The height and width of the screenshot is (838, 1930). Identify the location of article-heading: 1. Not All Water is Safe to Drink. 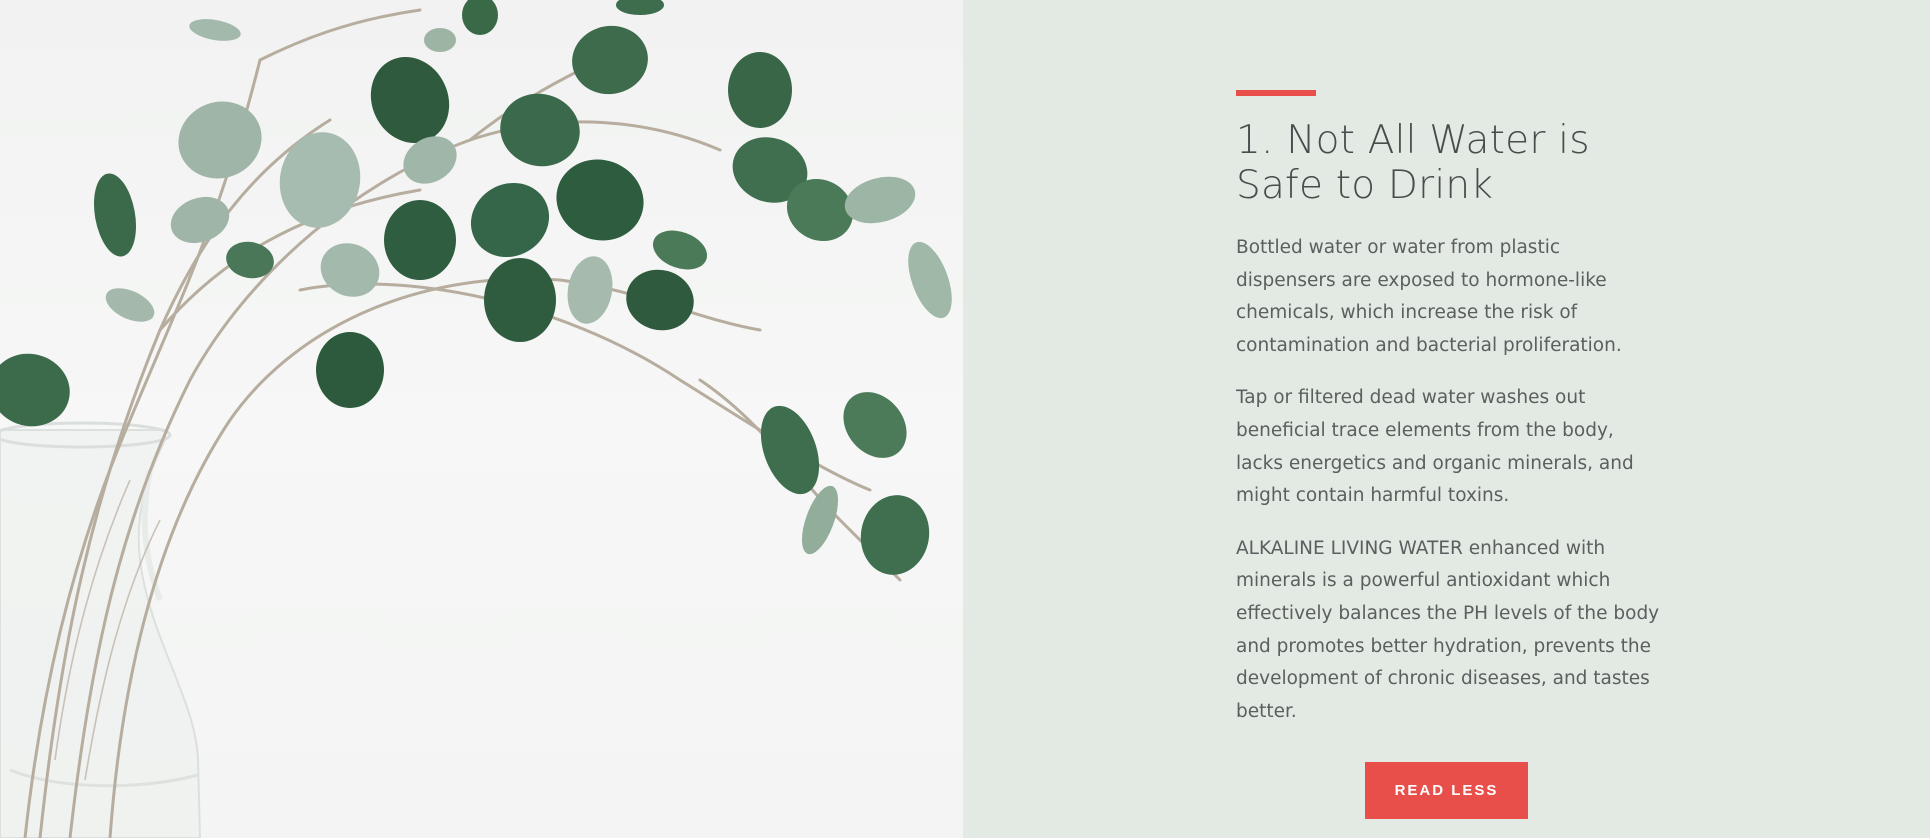
(1413, 163).